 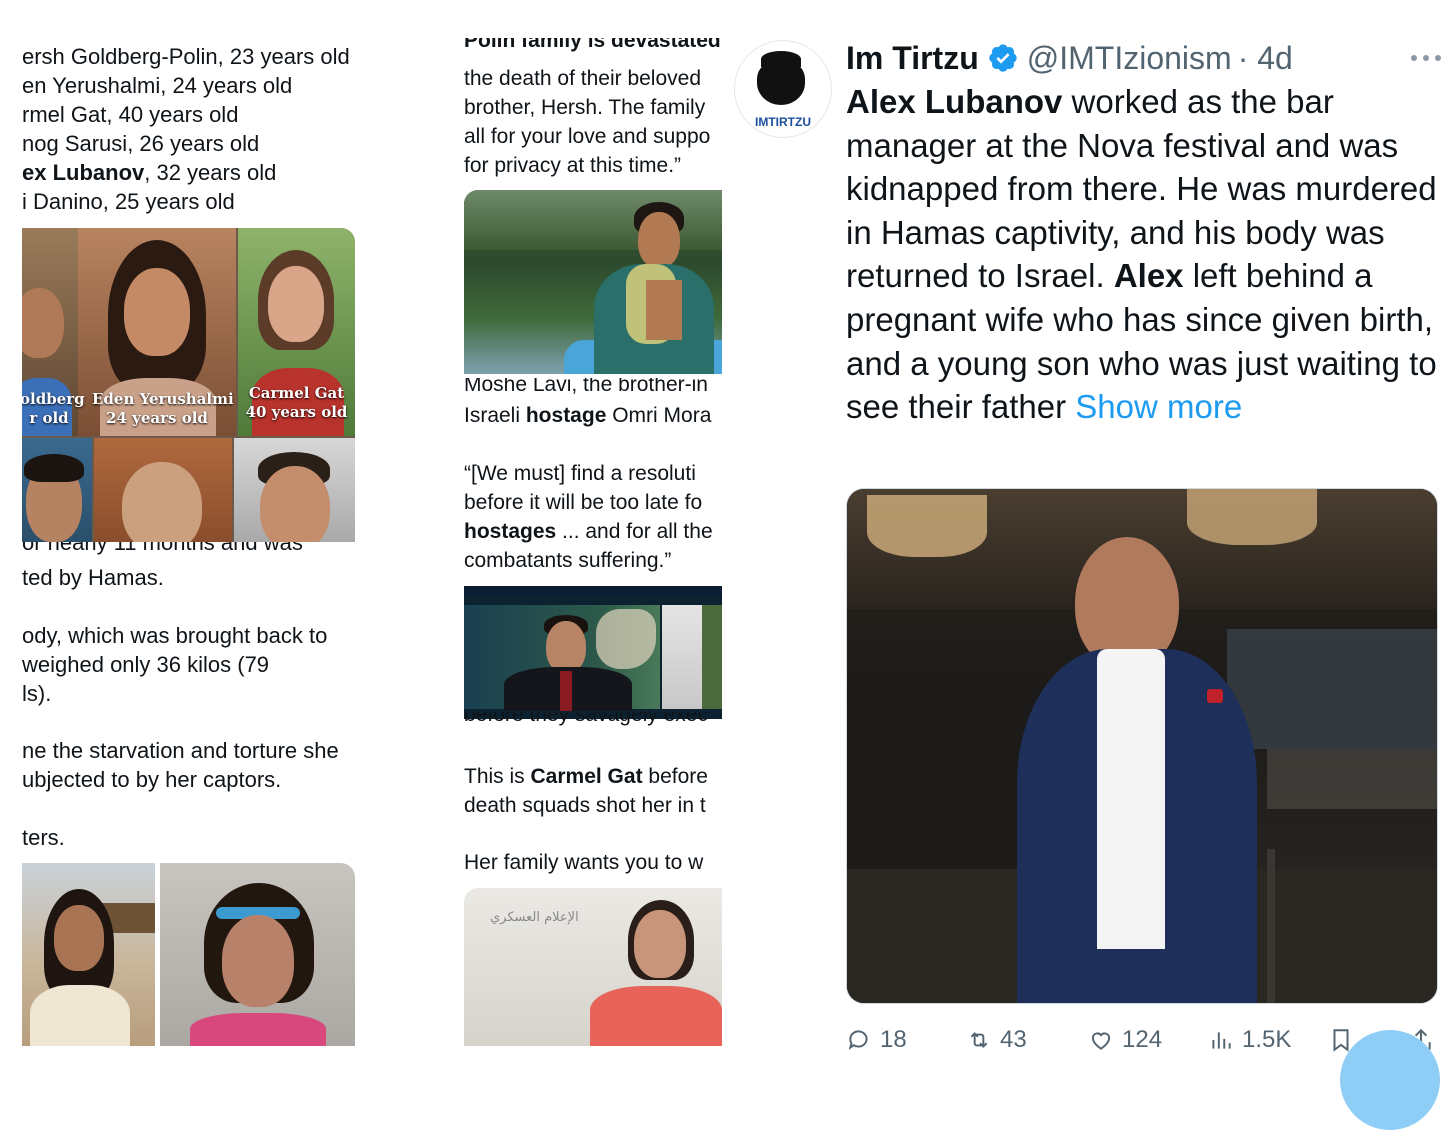 What do you see at coordinates (1265, 58) in the screenshot?
I see `tweet-time: · 4d` at bounding box center [1265, 58].